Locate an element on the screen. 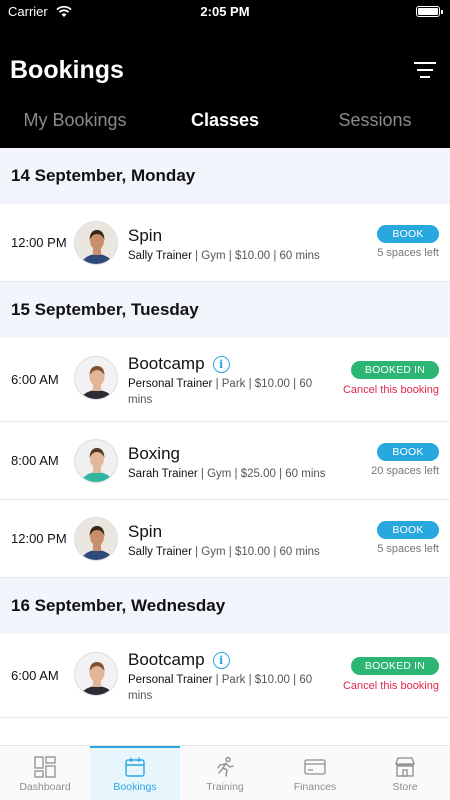  day-header: 15 September, Tuesday is located at coordinates (225, 310).